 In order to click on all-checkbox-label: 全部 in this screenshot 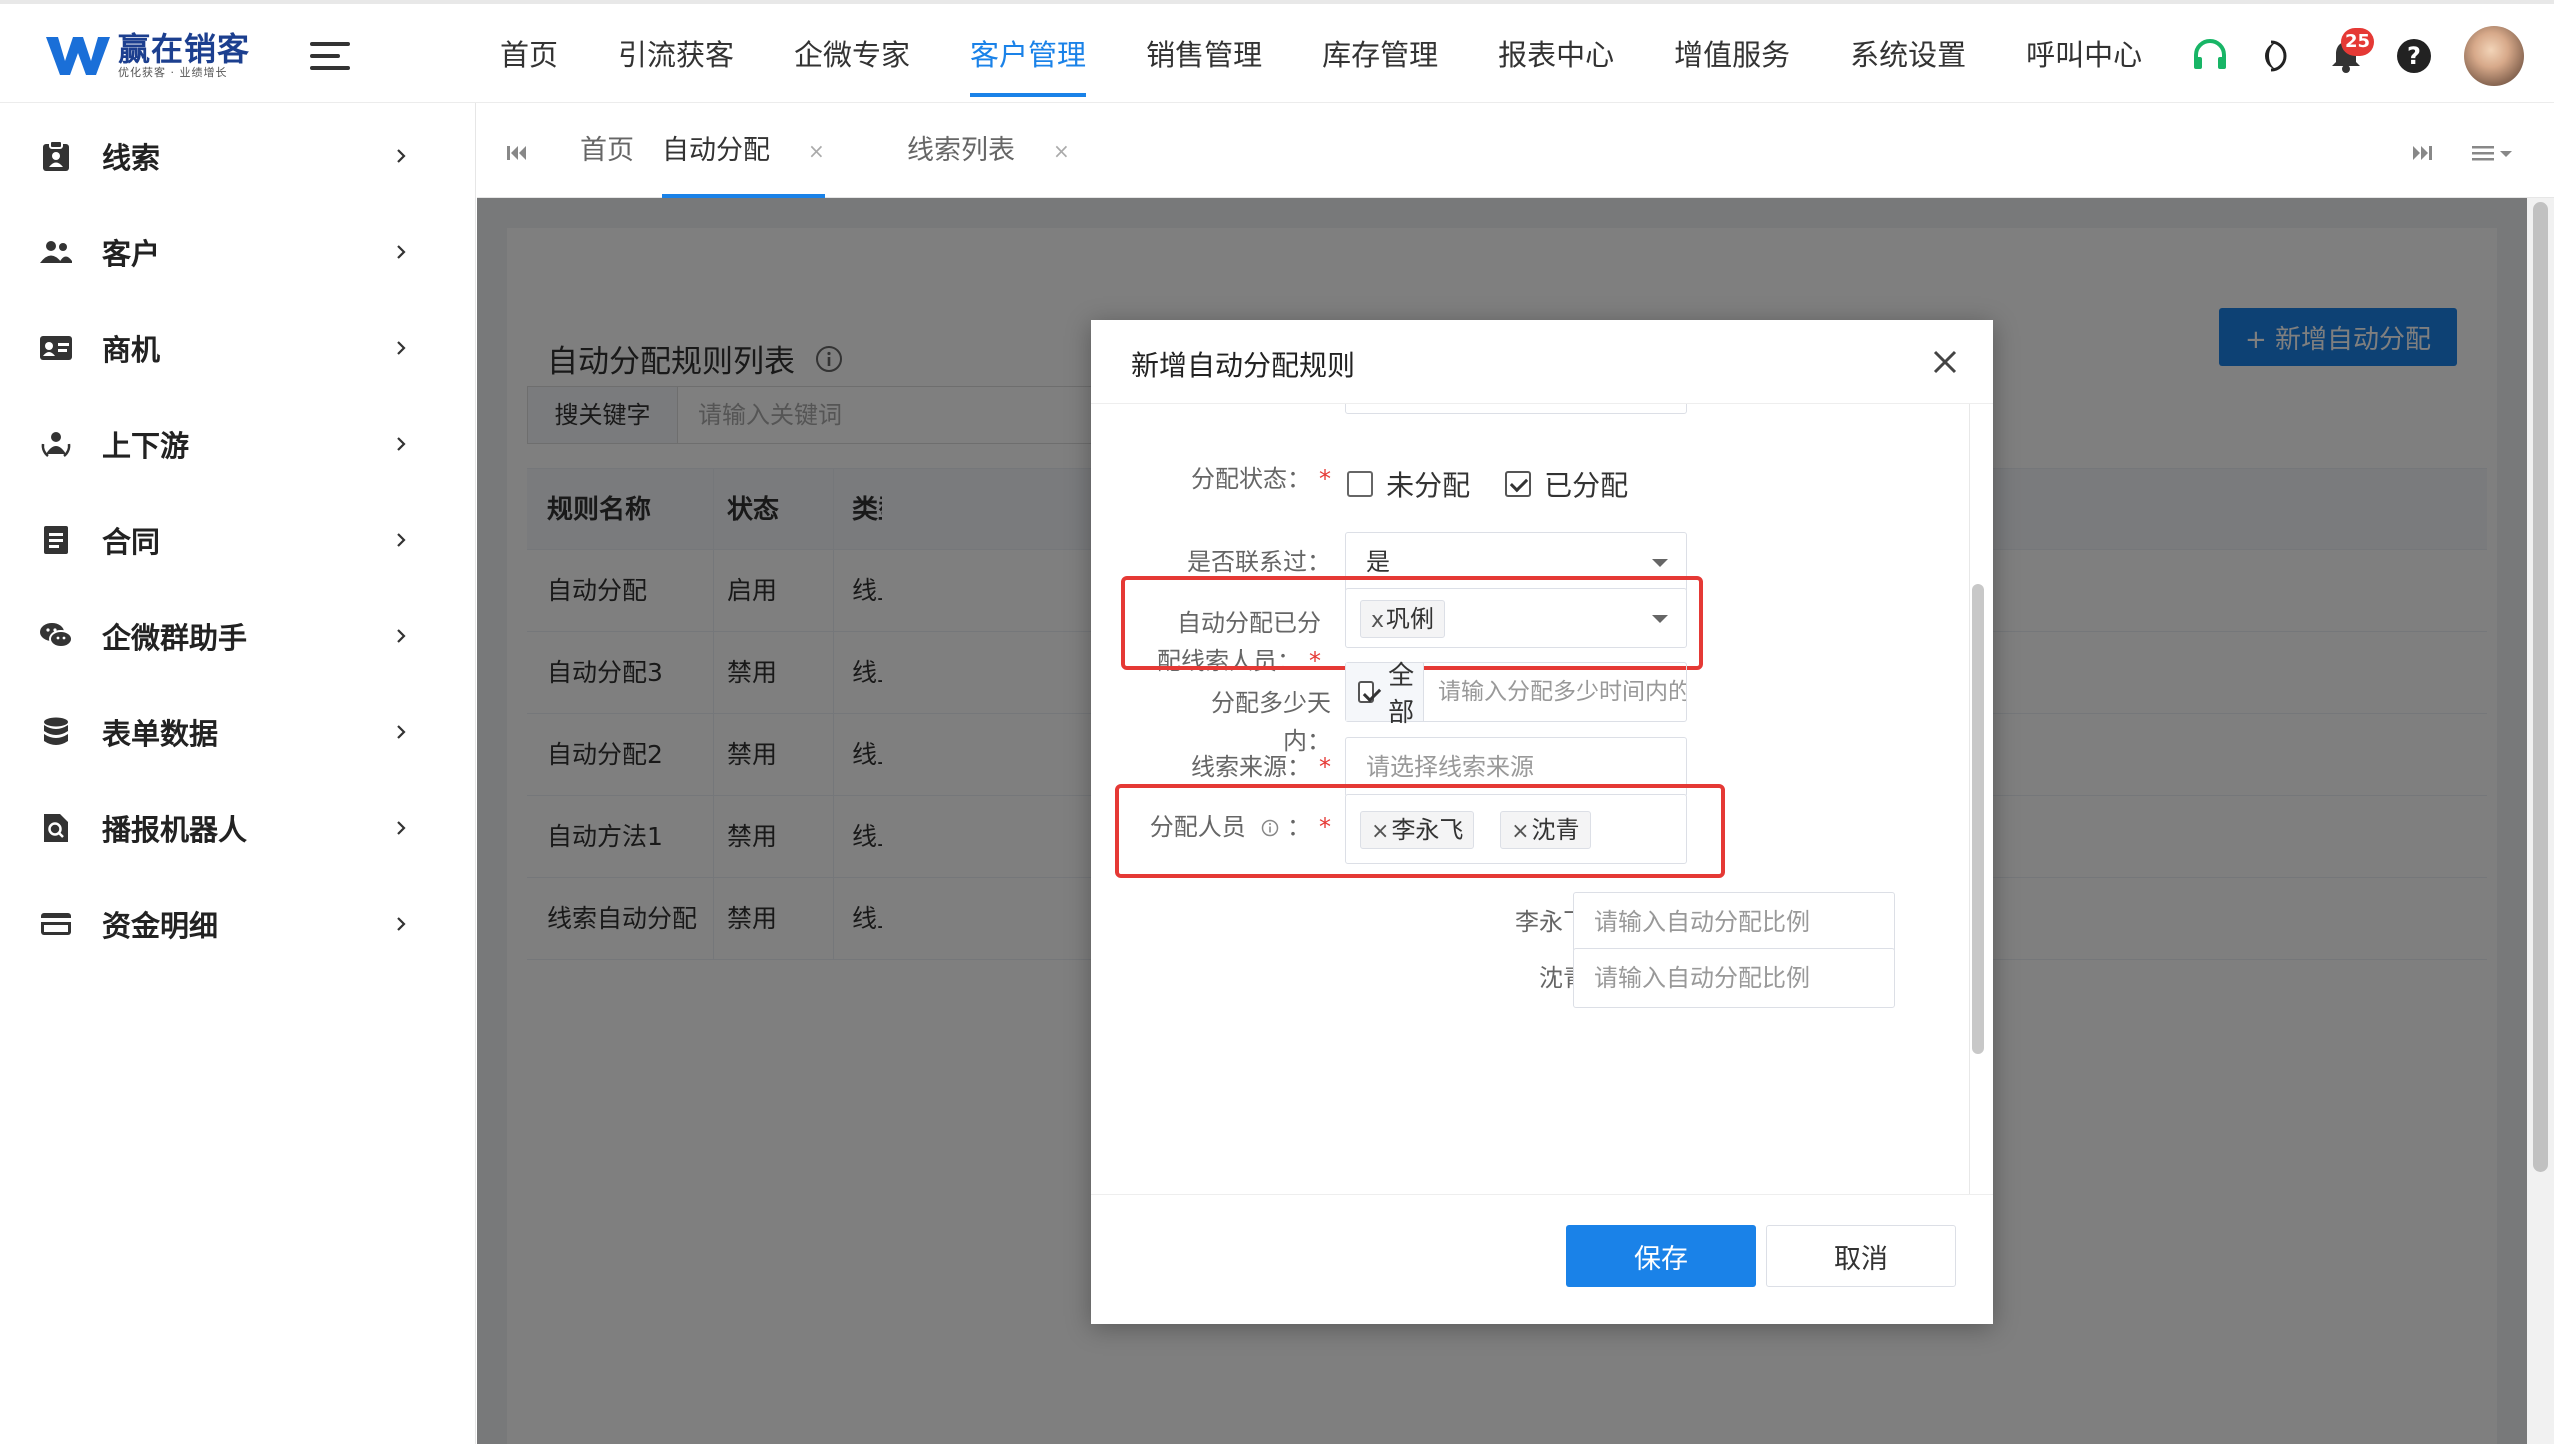, I will do `click(1401, 694)`.